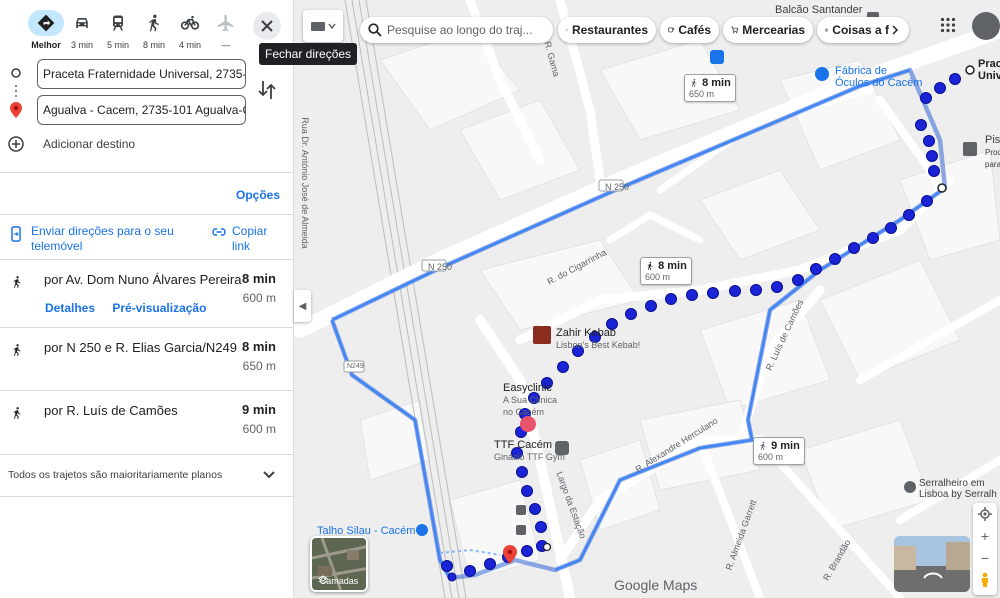 This screenshot has height=598, width=1000. What do you see at coordinates (141, 110) in the screenshot?
I see `destination-input: Agualva - Cacem, 2735-101 Agualva-Cac` at bounding box center [141, 110].